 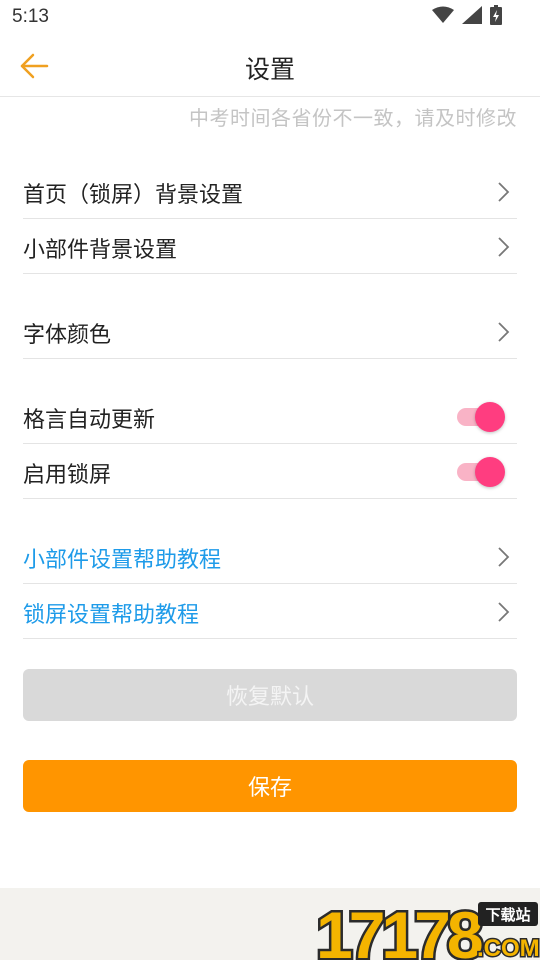 What do you see at coordinates (443, 17) in the screenshot?
I see `wifi-icon` at bounding box center [443, 17].